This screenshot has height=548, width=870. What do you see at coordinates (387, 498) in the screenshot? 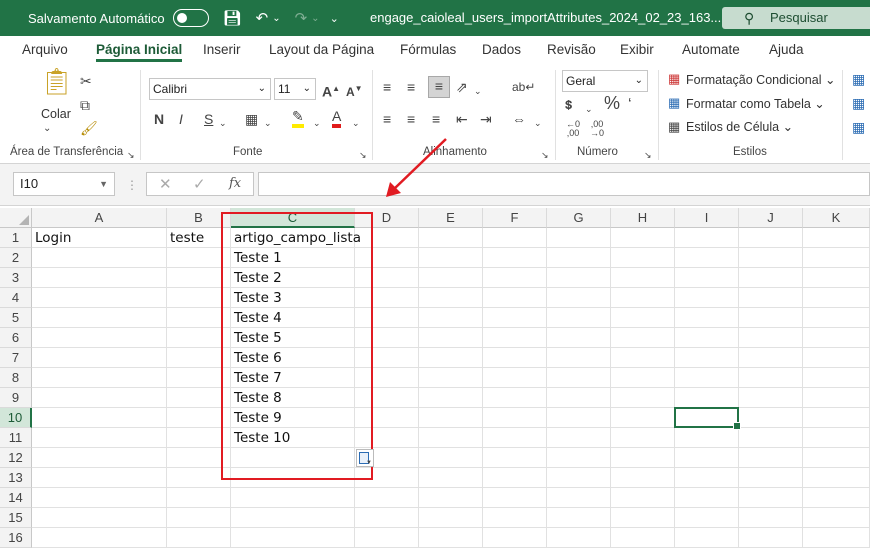
I see `cell-d14` at bounding box center [387, 498].